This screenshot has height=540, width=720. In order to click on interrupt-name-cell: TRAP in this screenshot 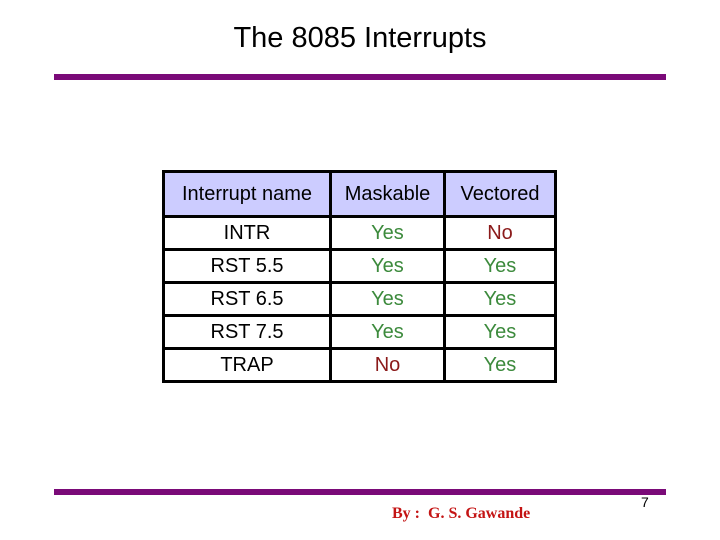, I will do `click(247, 365)`.